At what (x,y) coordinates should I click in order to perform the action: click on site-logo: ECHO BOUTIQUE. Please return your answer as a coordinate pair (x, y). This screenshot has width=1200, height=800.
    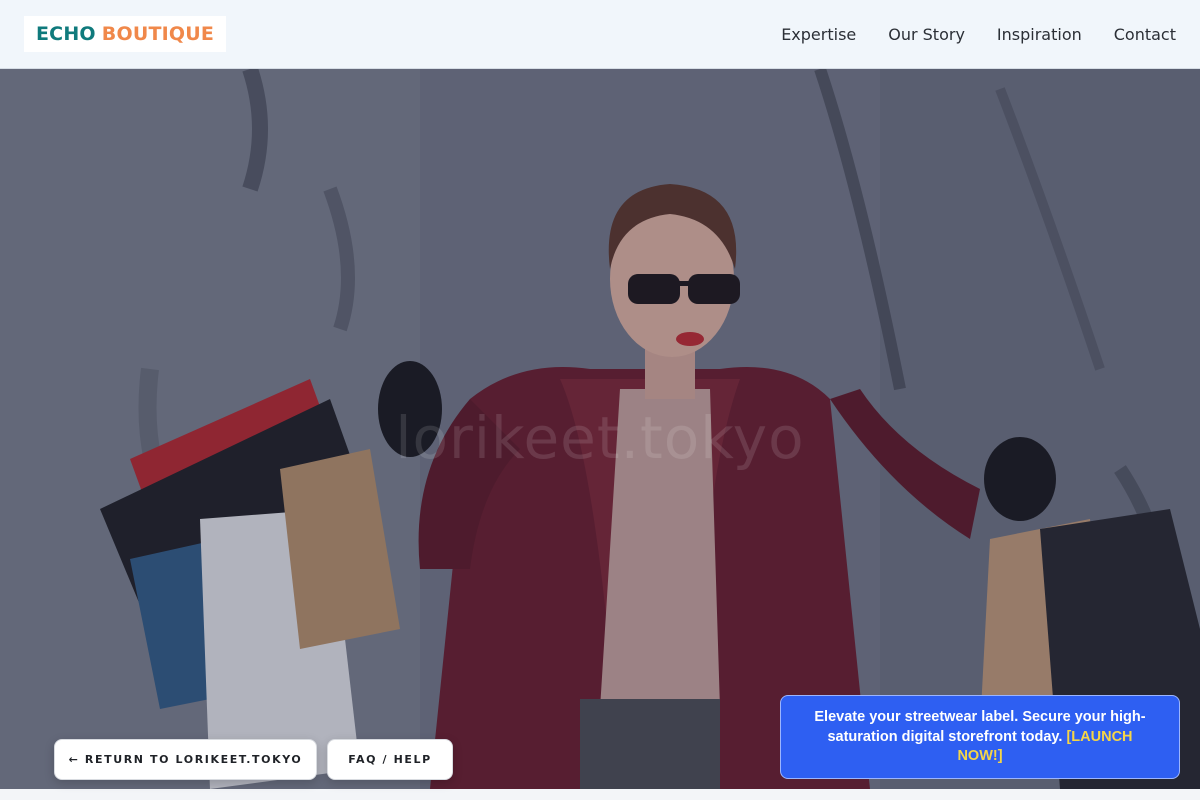
    Looking at the image, I should click on (125, 34).